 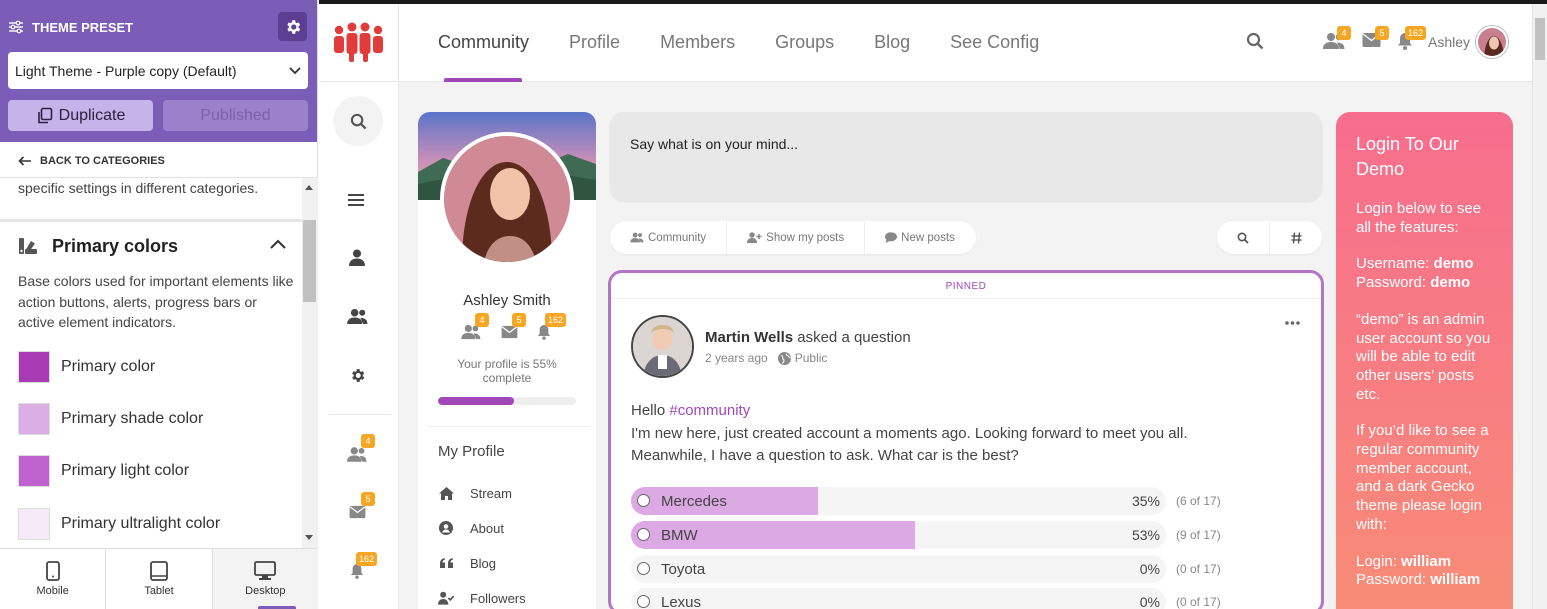 I want to click on poll-option: Mercedes 35%, so click(x=898, y=501).